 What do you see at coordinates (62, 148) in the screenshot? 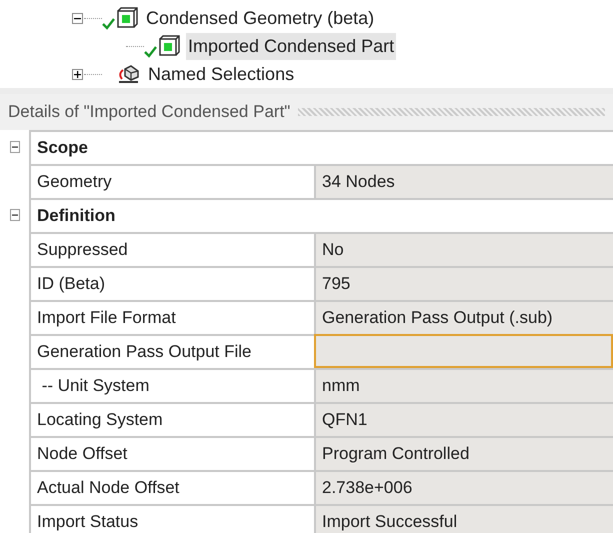
I see `group-header: Scope` at bounding box center [62, 148].